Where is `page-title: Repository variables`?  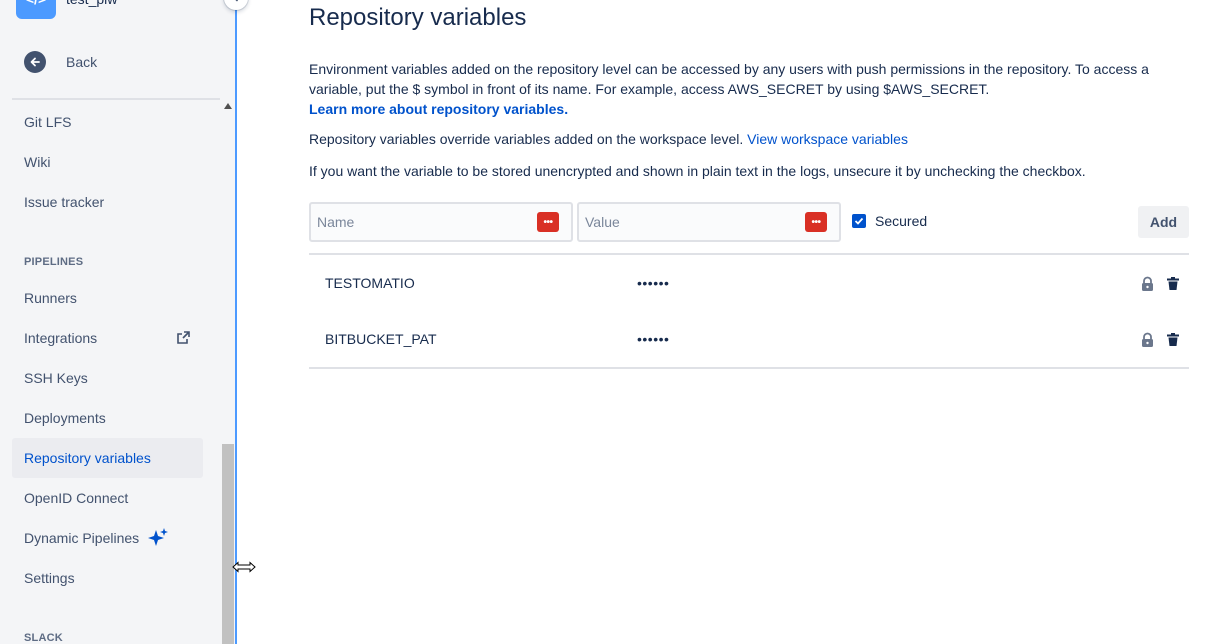
page-title: Repository variables is located at coordinates (418, 17).